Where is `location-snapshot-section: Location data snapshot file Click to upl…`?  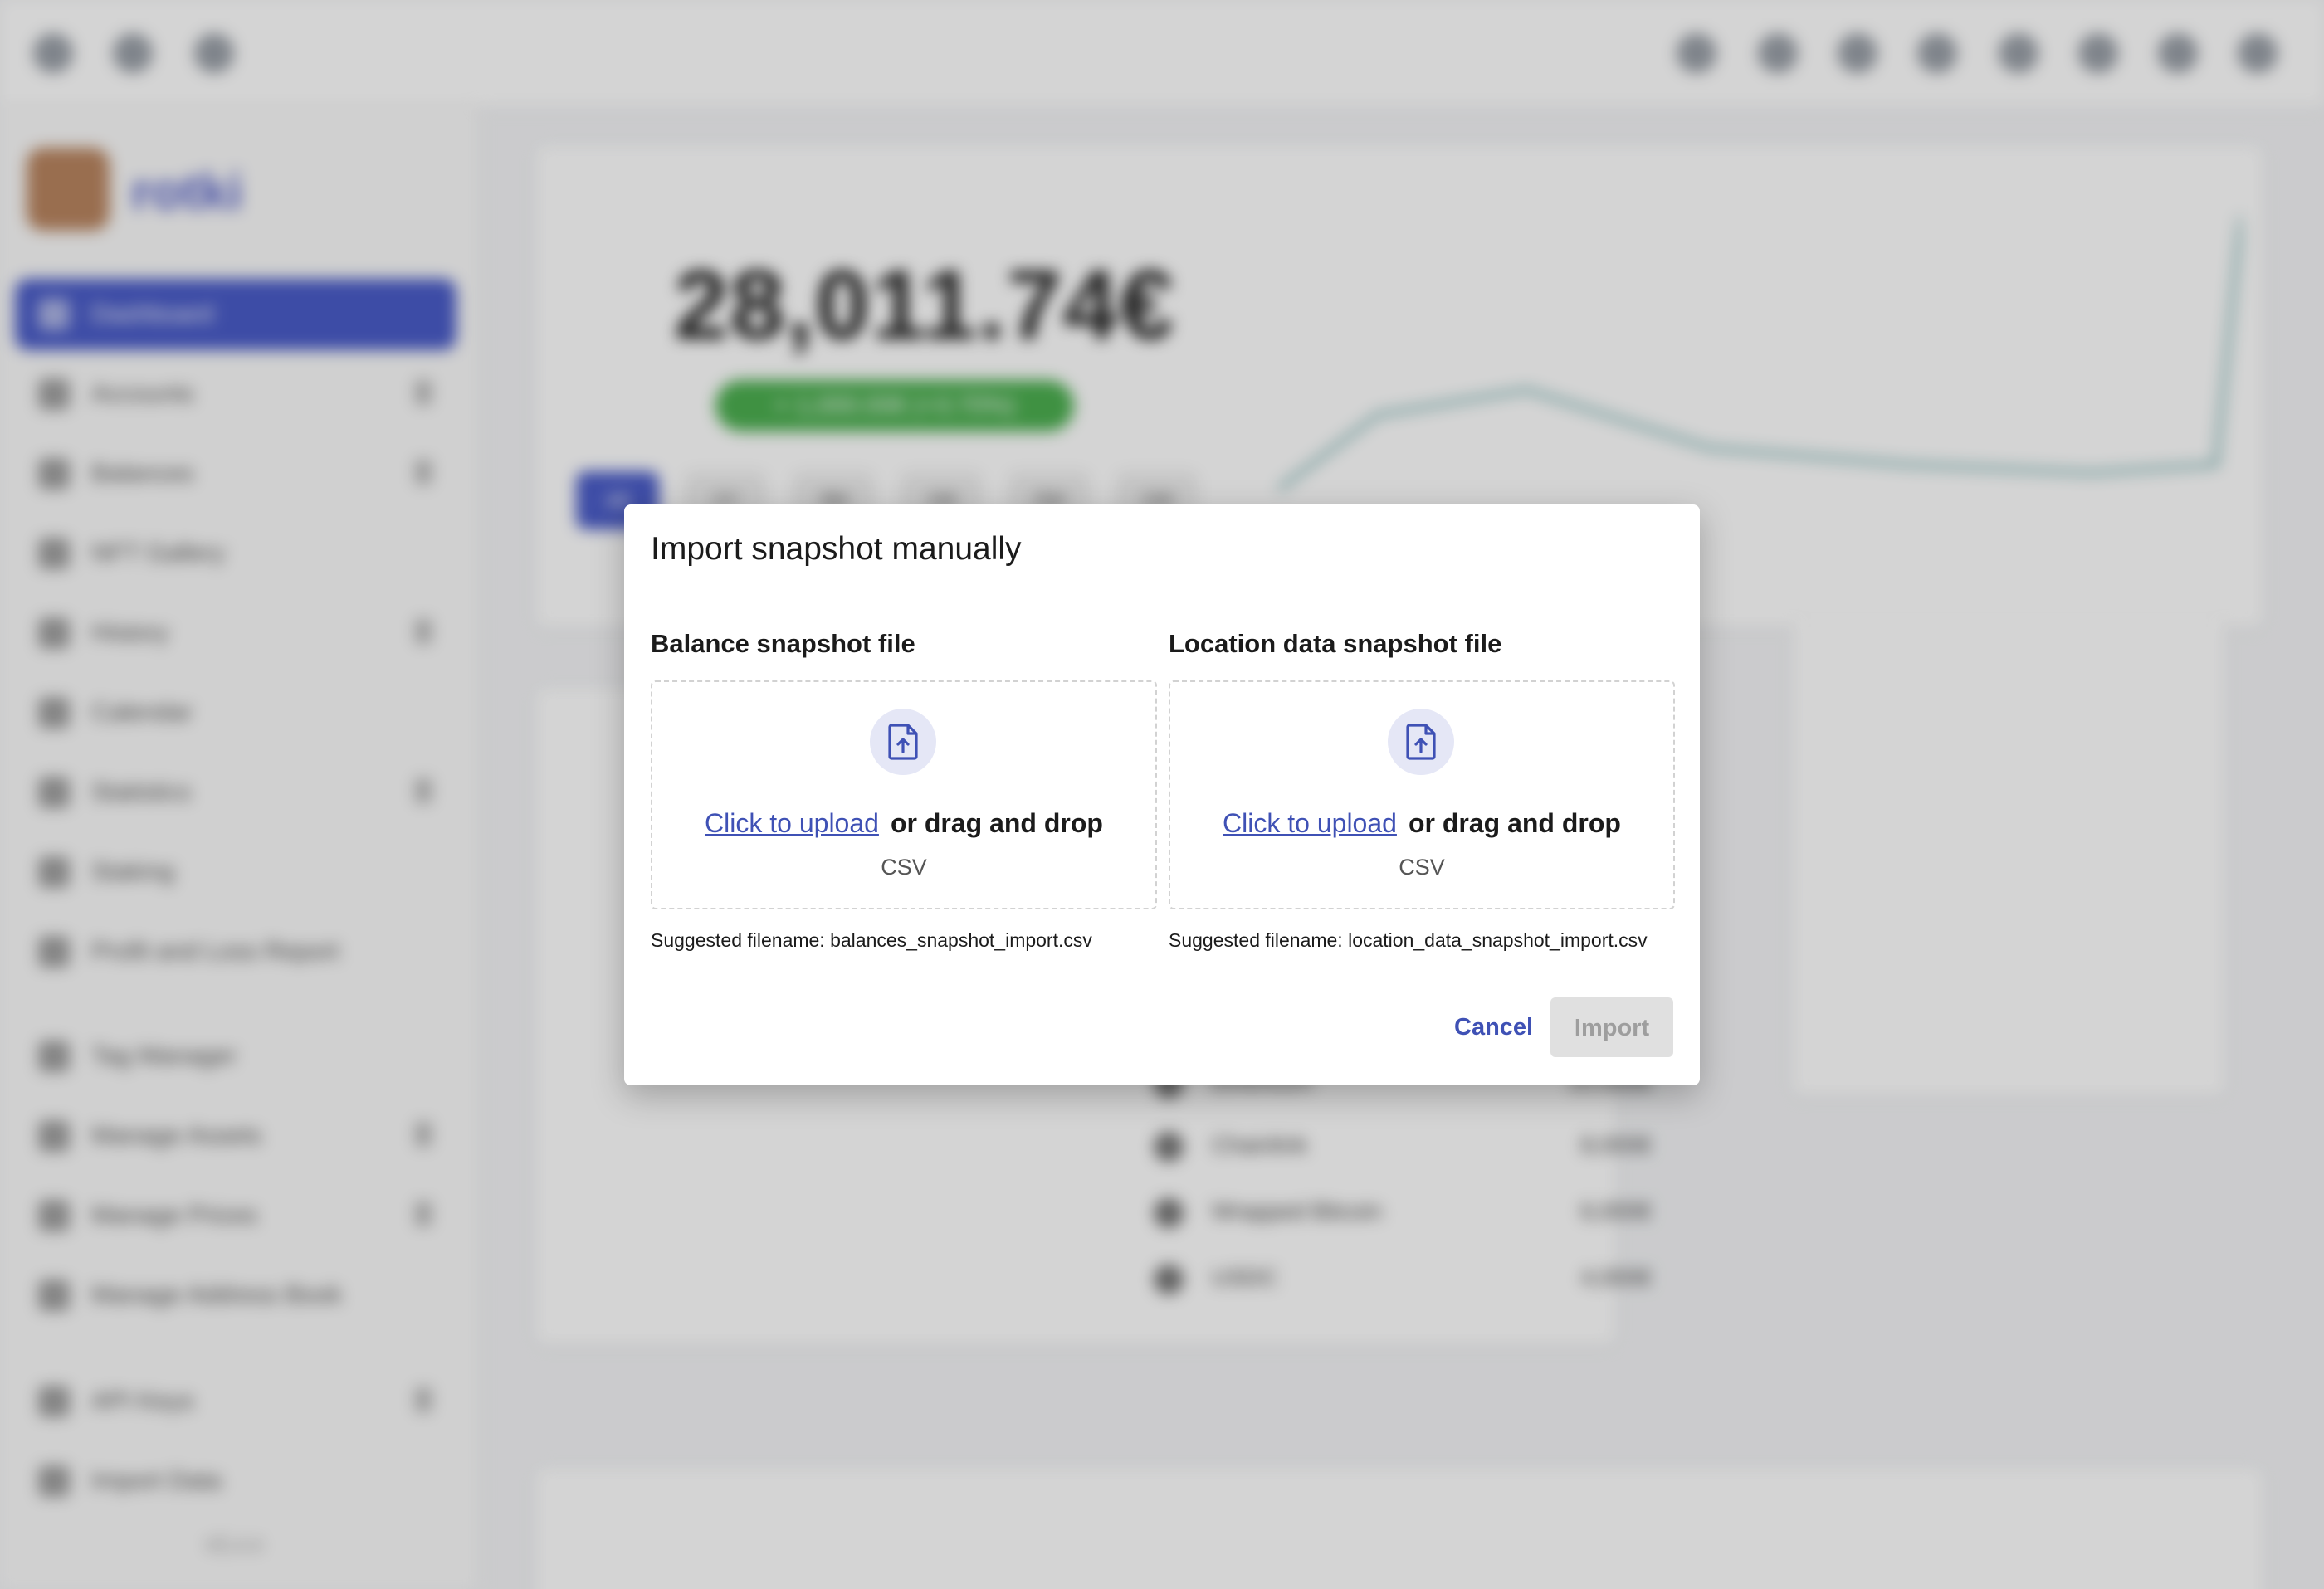
location-snapshot-section: Location data snapshot file Click to upl… is located at coordinates (1422, 791).